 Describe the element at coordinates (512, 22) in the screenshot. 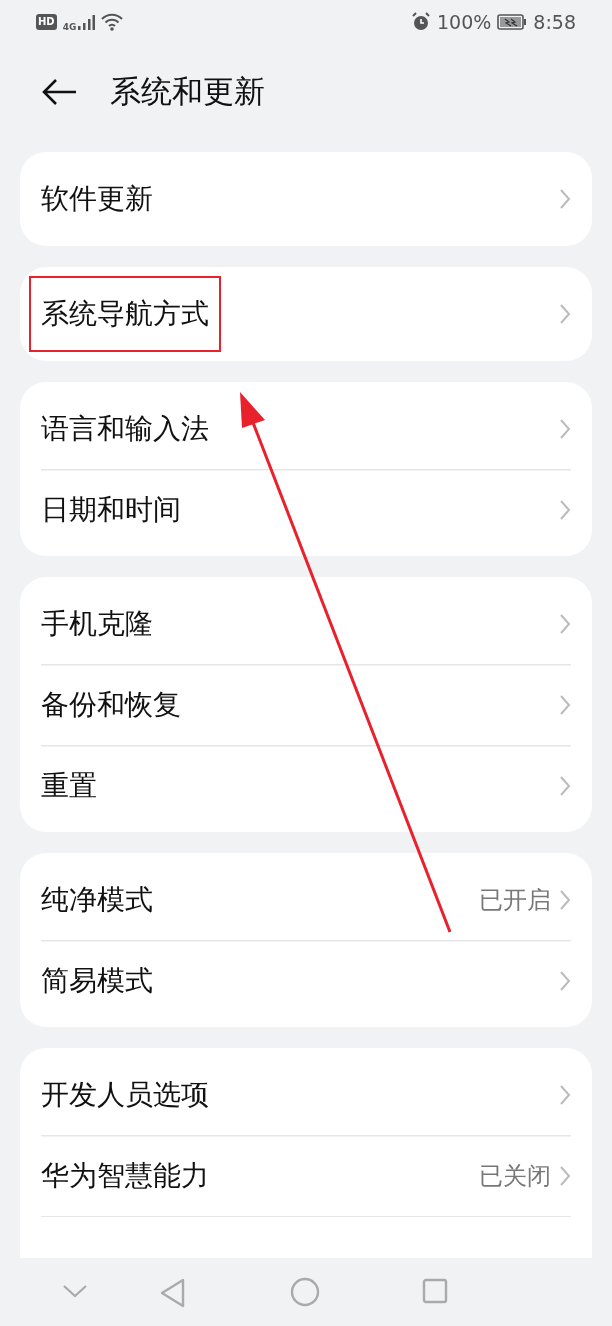

I see `battery-charging-icon` at that location.